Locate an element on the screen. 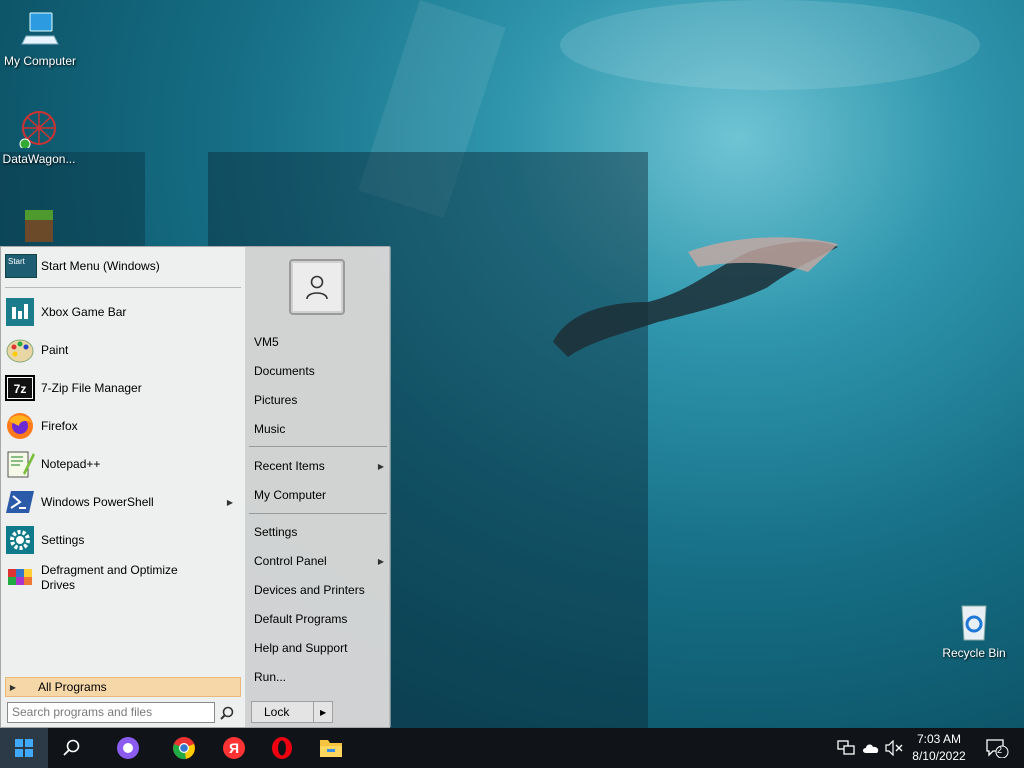 Image resolution: width=1024 pixels, height=768 pixels. app-label: Notepad++ is located at coordinates (71, 463).